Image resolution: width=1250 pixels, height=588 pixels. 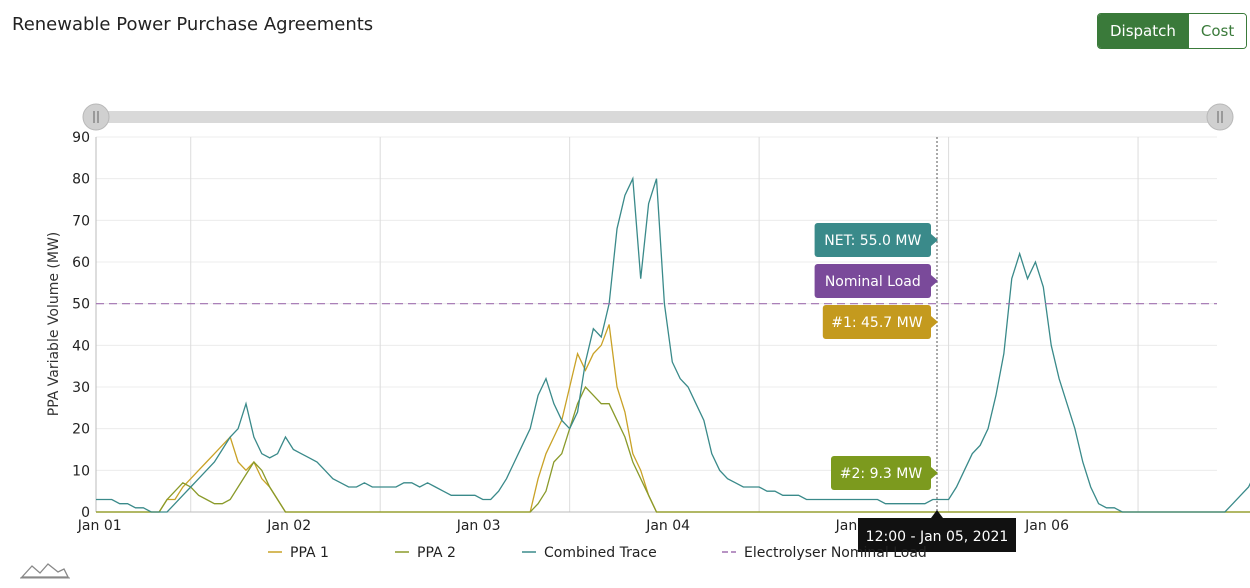 I want to click on tooltip-net-text: NET: 55.0 MW, so click(x=872, y=241).